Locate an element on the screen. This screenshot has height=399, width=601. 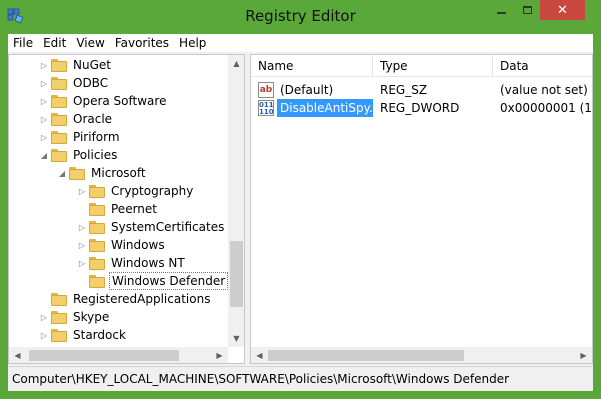
tree-item-label: RegisteredApplications is located at coordinates (142, 299).